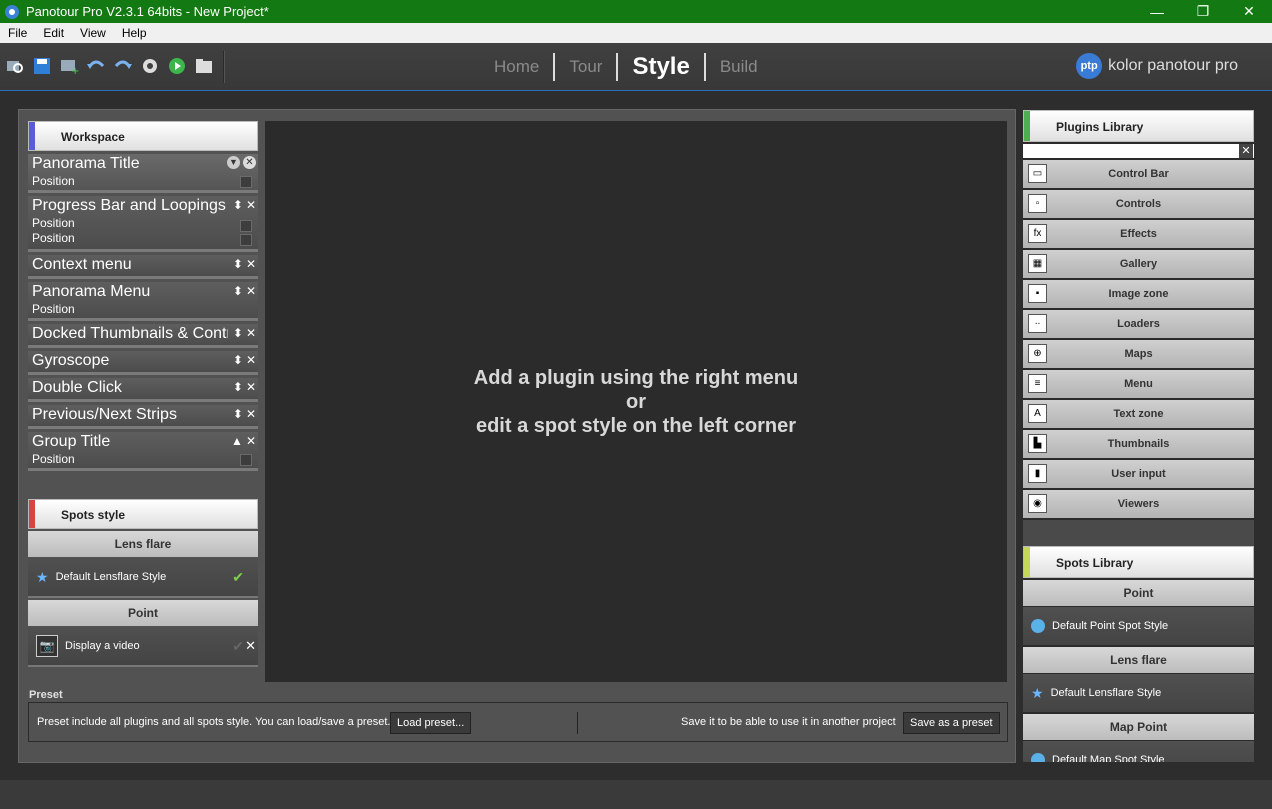  What do you see at coordinates (1138, 174) in the screenshot?
I see `plugin-item-control-bar: ▭ Control Bar` at bounding box center [1138, 174].